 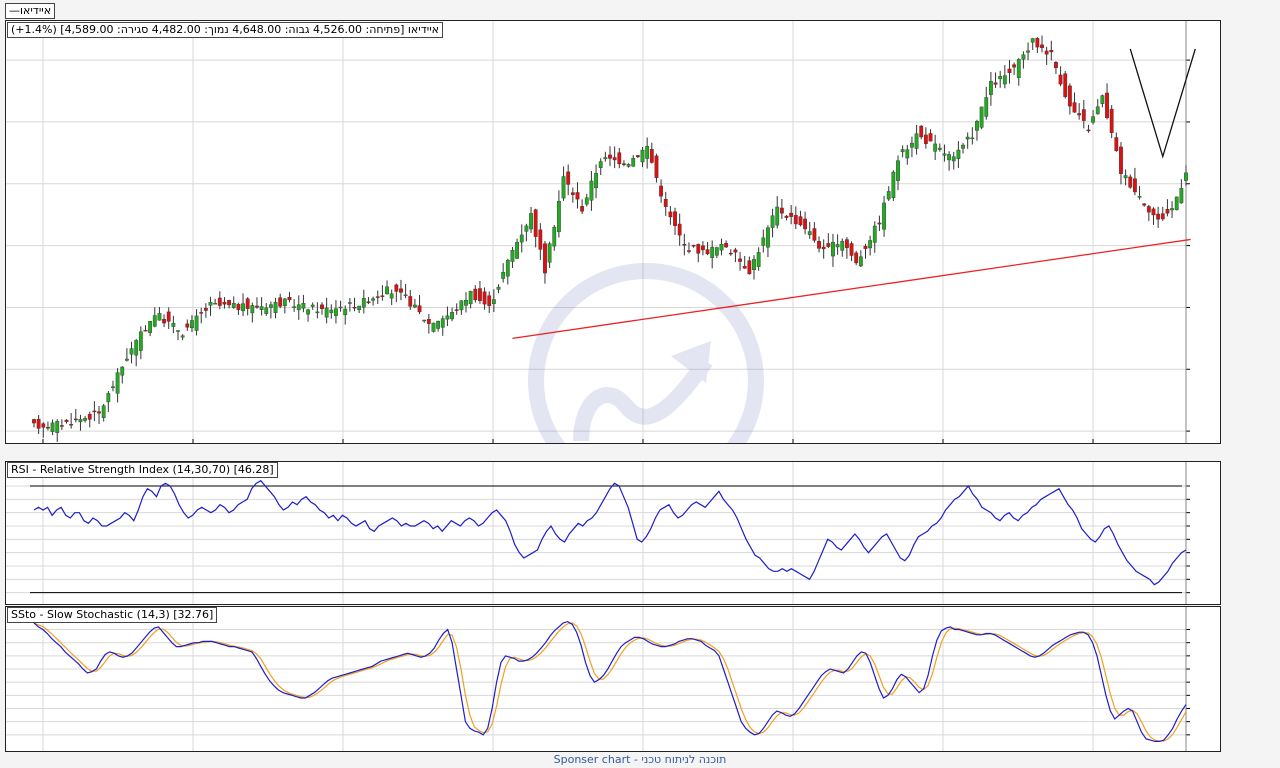 I want to click on stoch-k-line, so click(x=610, y=681).